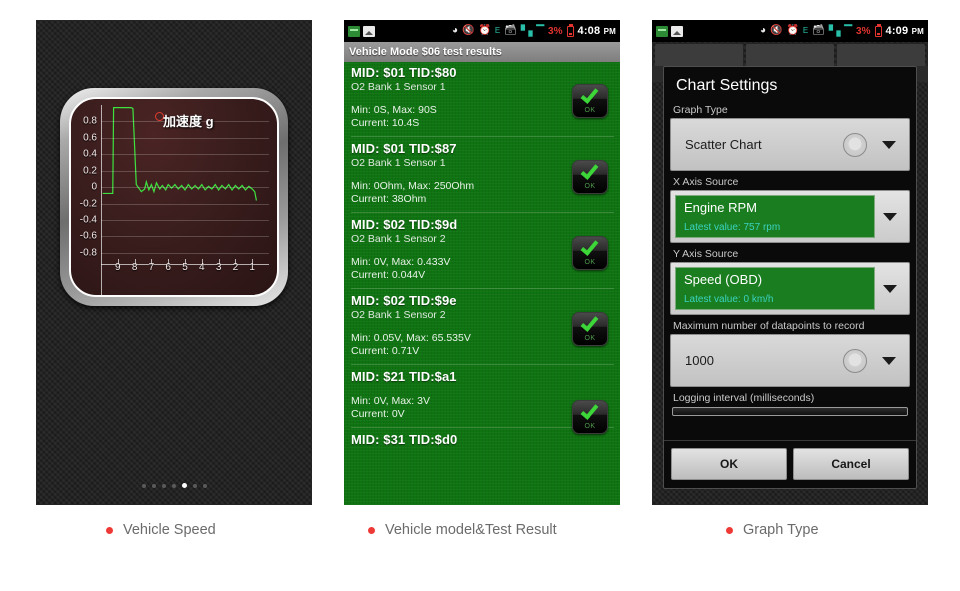 The image size is (960, 591). I want to click on dialog-title: Chart Settings, so click(727, 85).